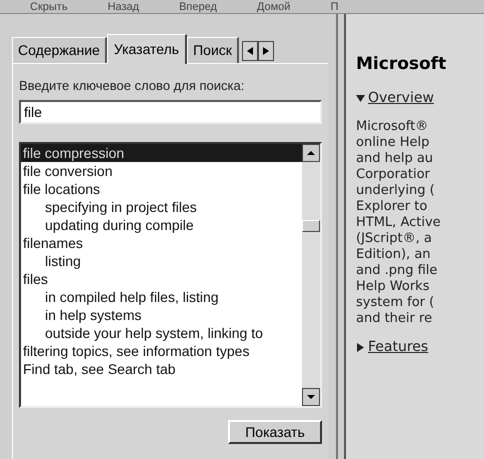 This screenshot has width=484, height=459. I want to click on index-entry: filenames, so click(161, 243).